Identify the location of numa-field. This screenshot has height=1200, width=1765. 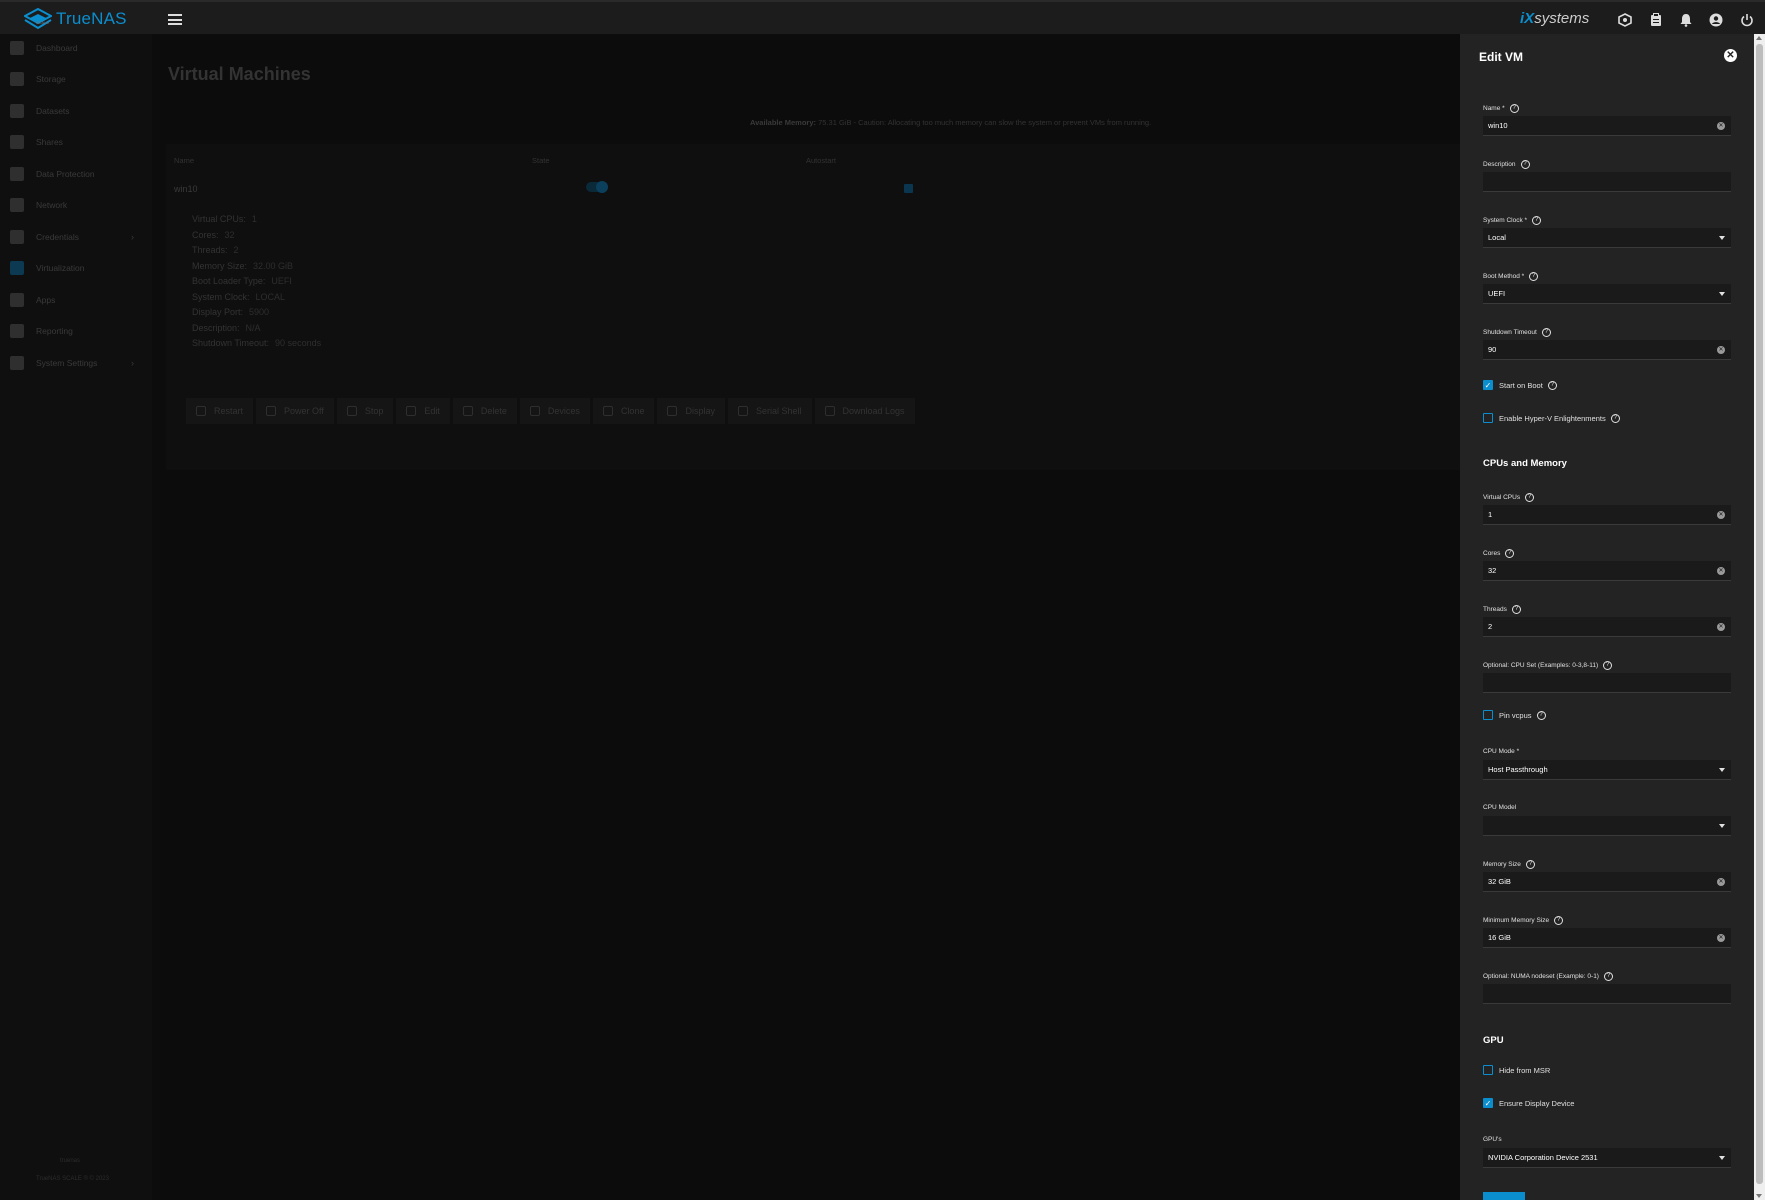
(1607, 994).